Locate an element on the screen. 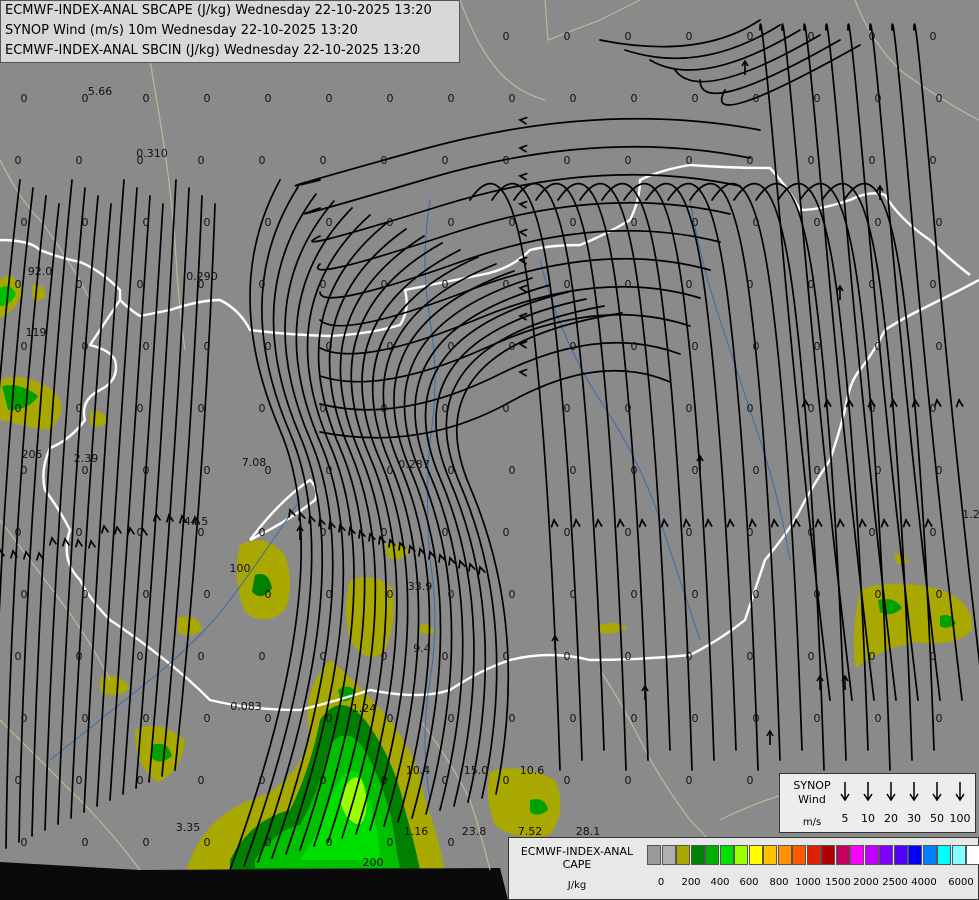  value-label: 1.16 is located at coordinates (416, 831).